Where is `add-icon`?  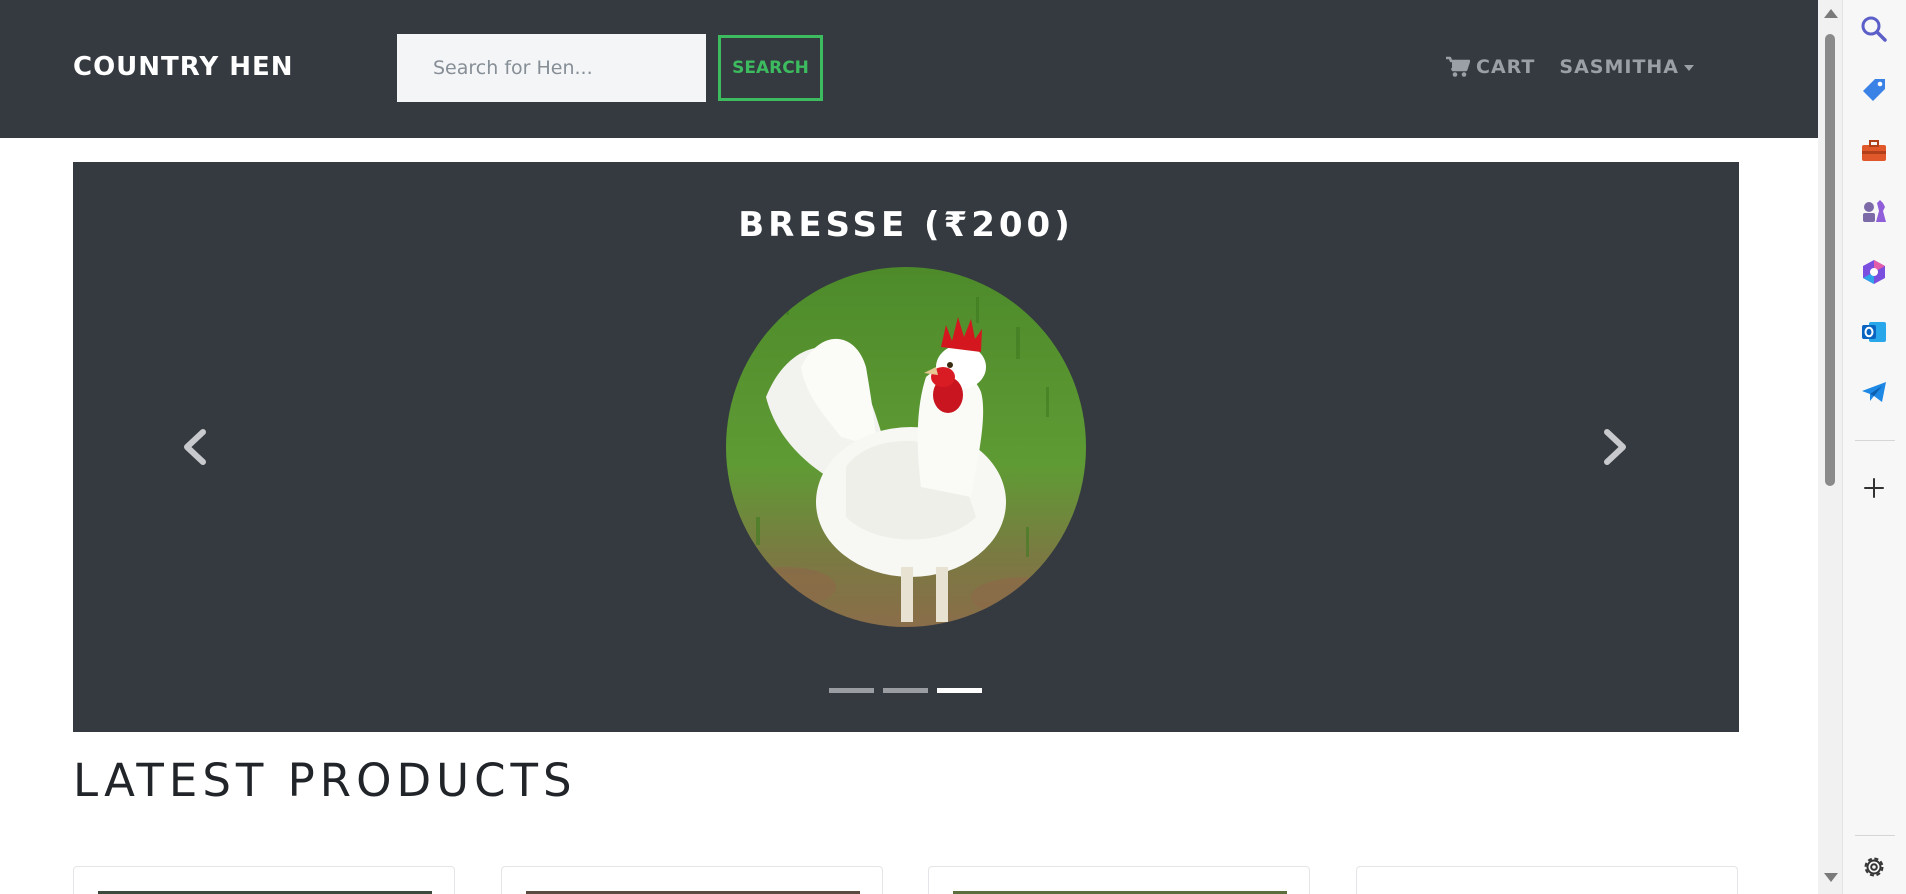
add-icon is located at coordinates (1874, 488).